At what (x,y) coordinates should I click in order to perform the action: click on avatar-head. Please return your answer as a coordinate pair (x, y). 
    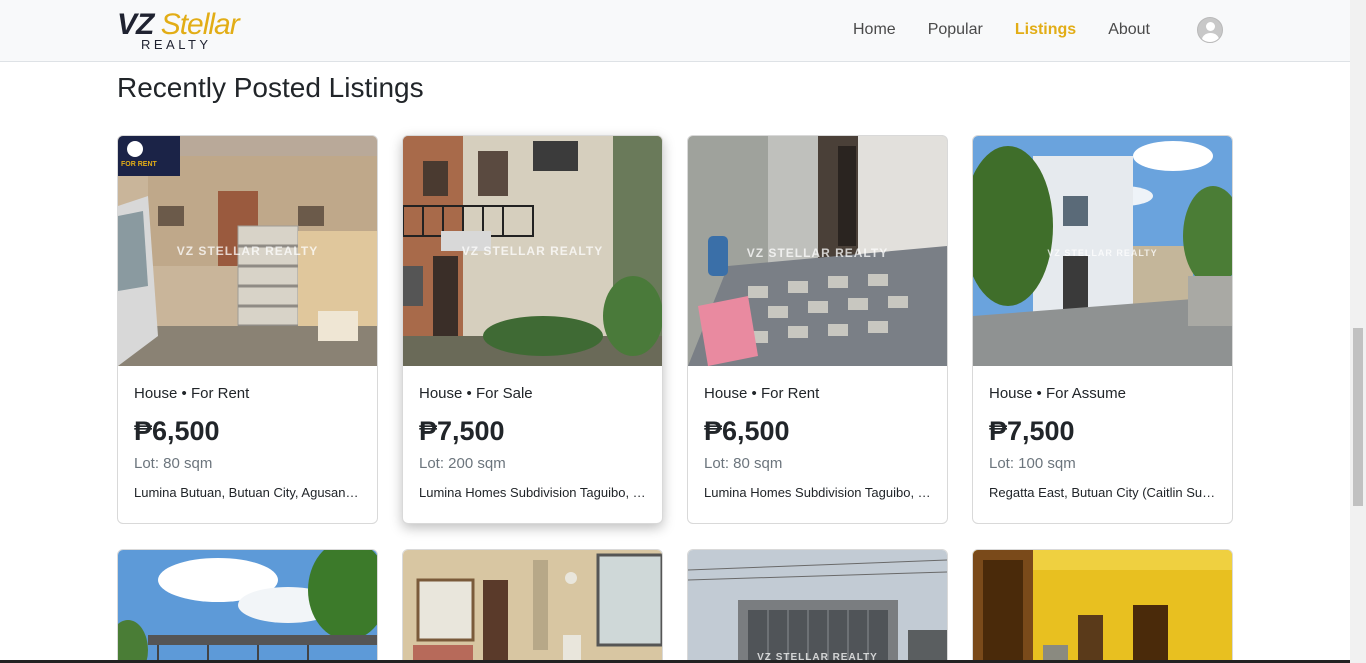
    Looking at the image, I should click on (1210, 26).